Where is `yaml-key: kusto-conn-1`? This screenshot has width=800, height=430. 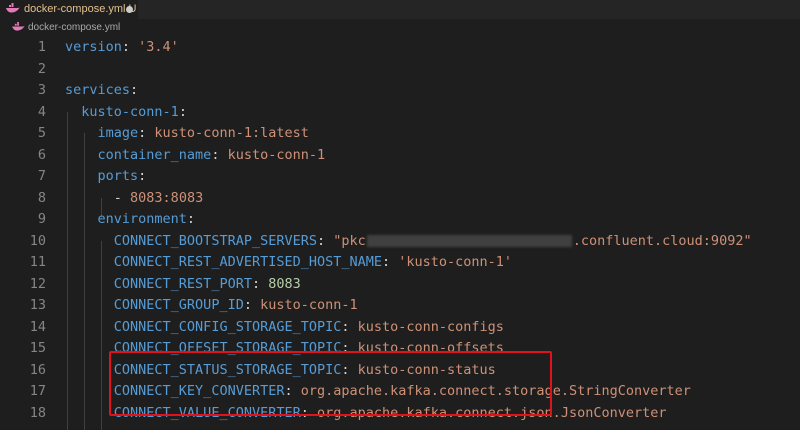
yaml-key: kusto-conn-1 is located at coordinates (130, 111).